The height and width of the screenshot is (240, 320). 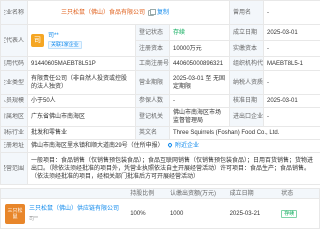 I want to click on founded-label: 成立日期, so click(x=246, y=32).